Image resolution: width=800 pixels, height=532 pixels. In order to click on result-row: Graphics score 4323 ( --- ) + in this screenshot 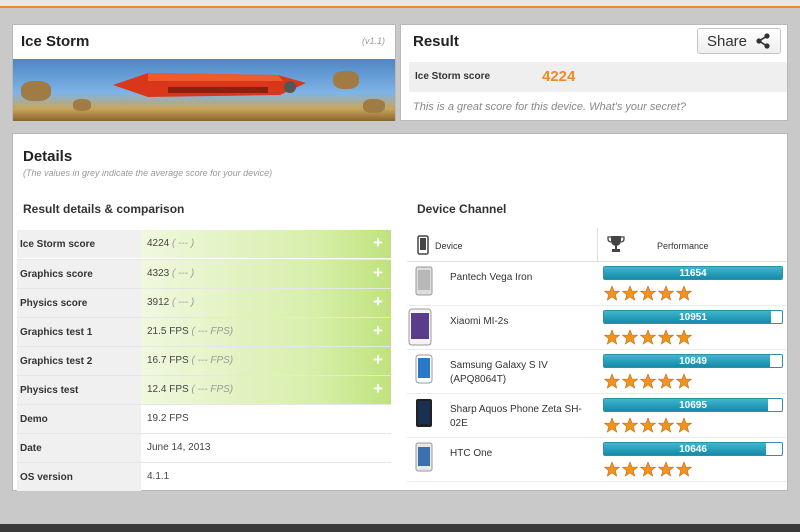, I will do `click(204, 273)`.